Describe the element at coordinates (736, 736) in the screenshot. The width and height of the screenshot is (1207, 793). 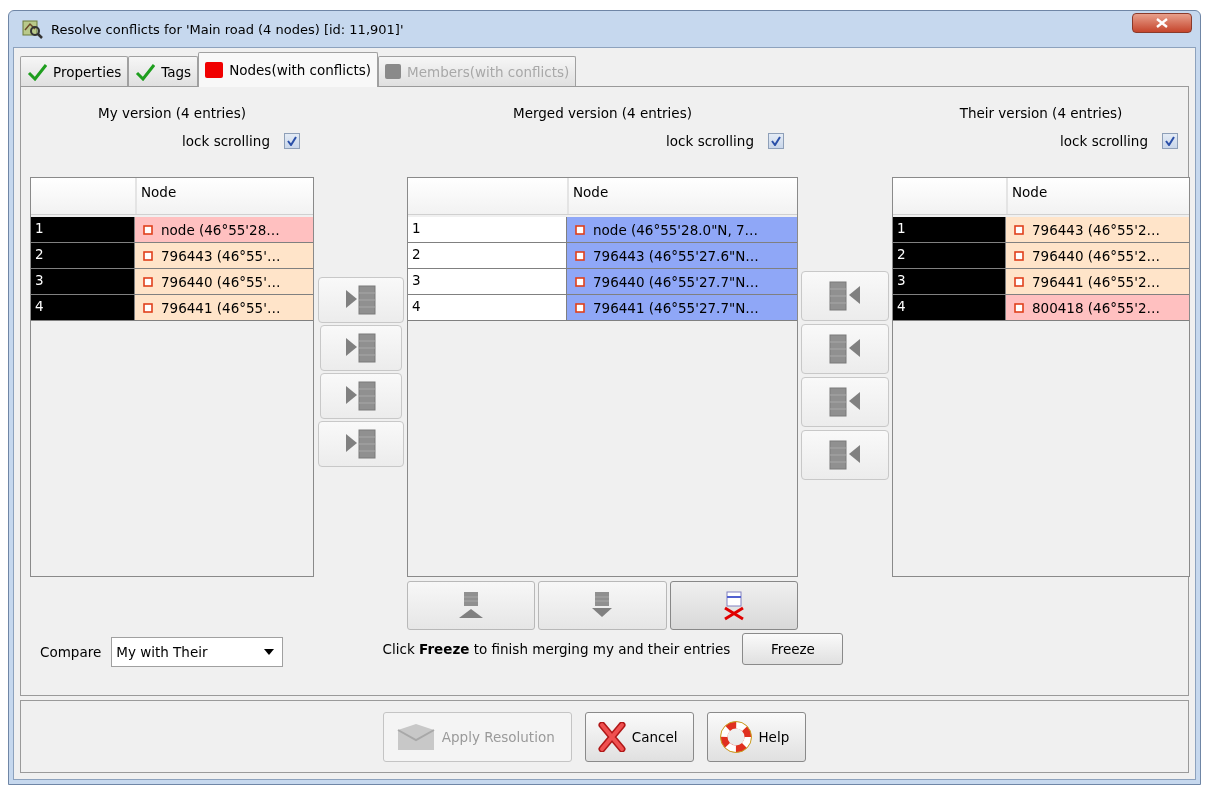
I see `lifebuoy-icon` at that location.